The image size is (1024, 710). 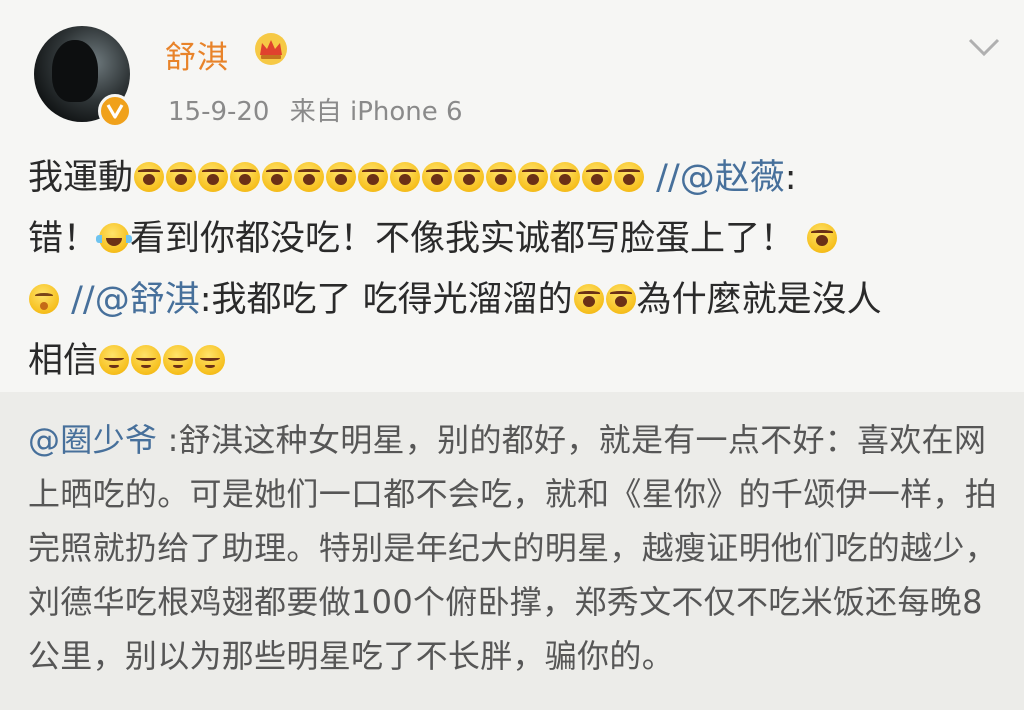 I want to click on body-text: 為什麼就是沒人, so click(x=759, y=300).